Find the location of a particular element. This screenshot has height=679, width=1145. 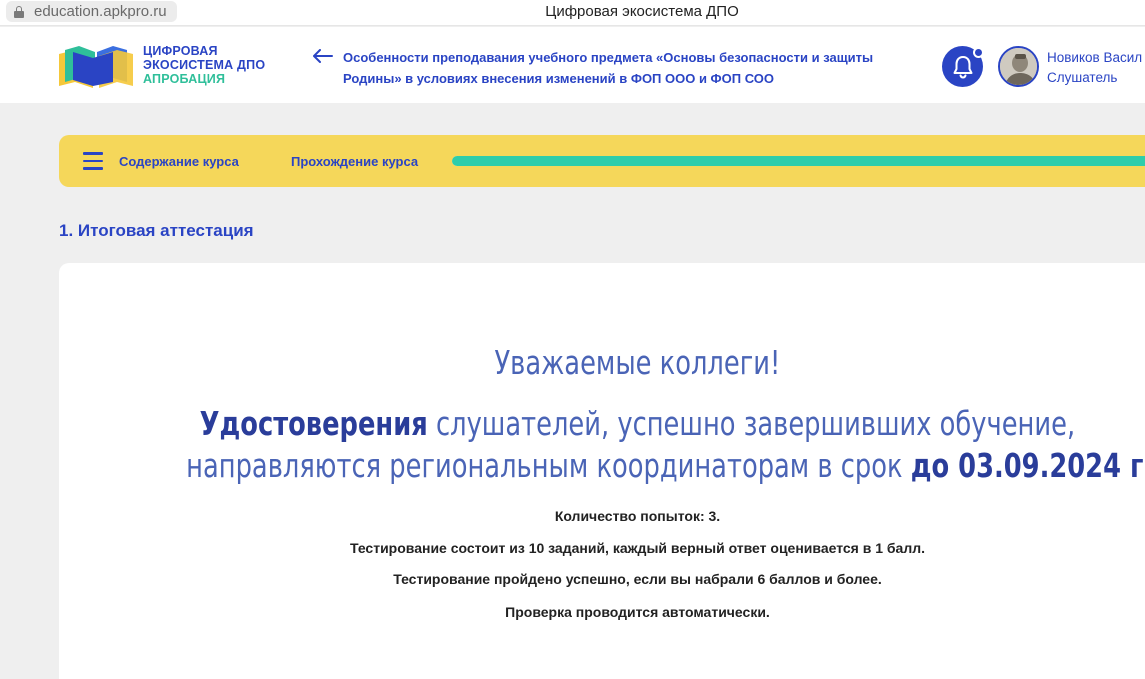

back-arrow-icon is located at coordinates (323, 56).